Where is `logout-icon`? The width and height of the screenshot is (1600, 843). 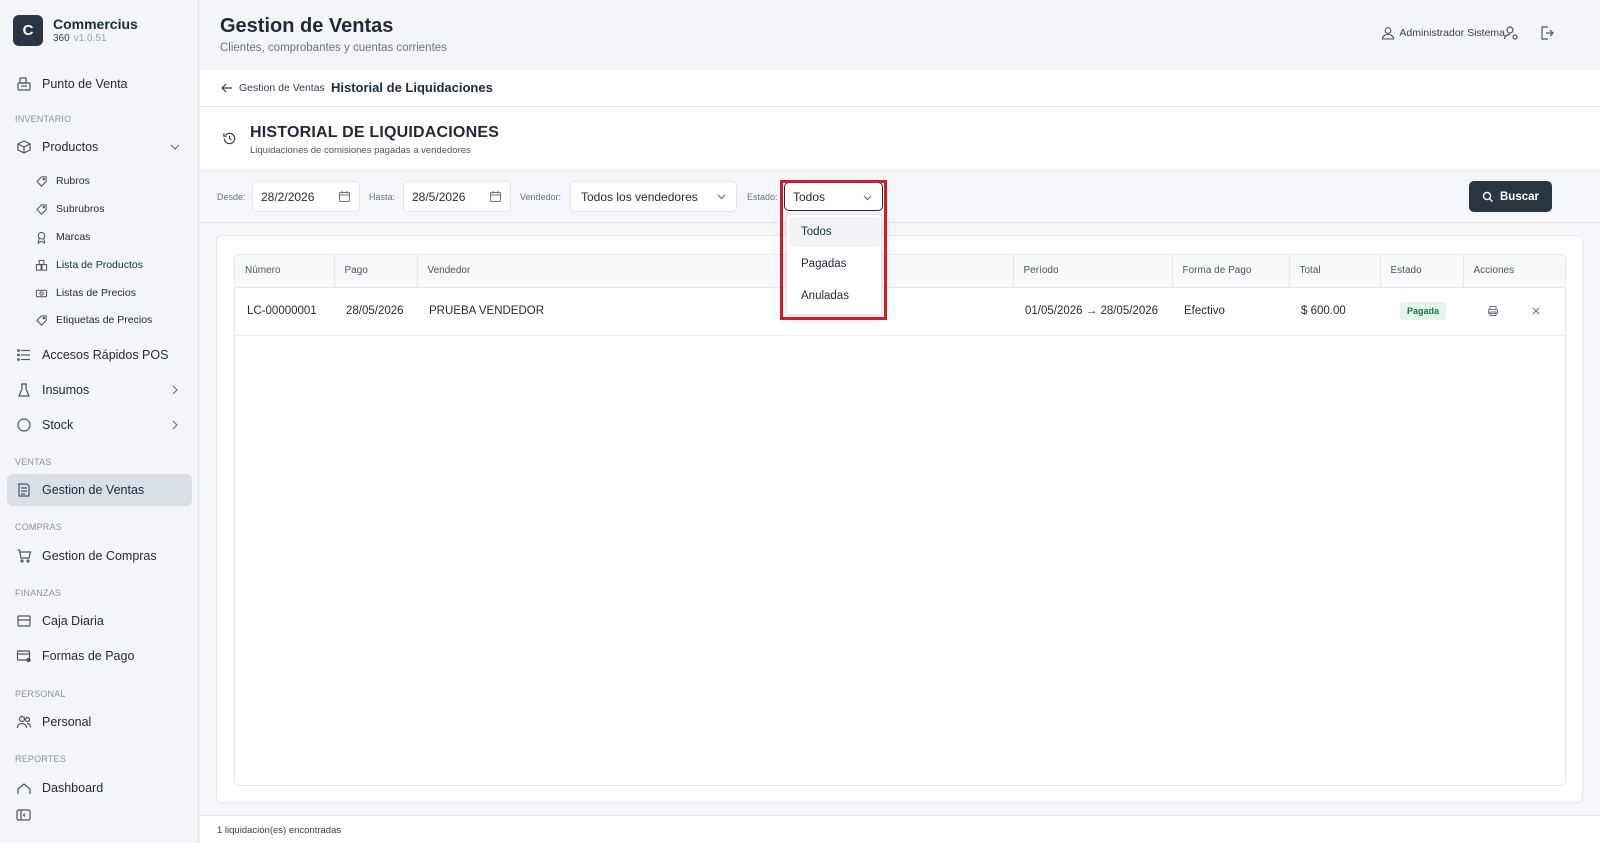
logout-icon is located at coordinates (1547, 33).